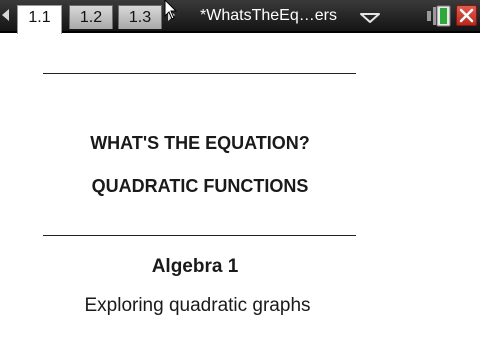 The image size is (480, 360). I want to click on tab-label: 1.3, so click(140, 17).